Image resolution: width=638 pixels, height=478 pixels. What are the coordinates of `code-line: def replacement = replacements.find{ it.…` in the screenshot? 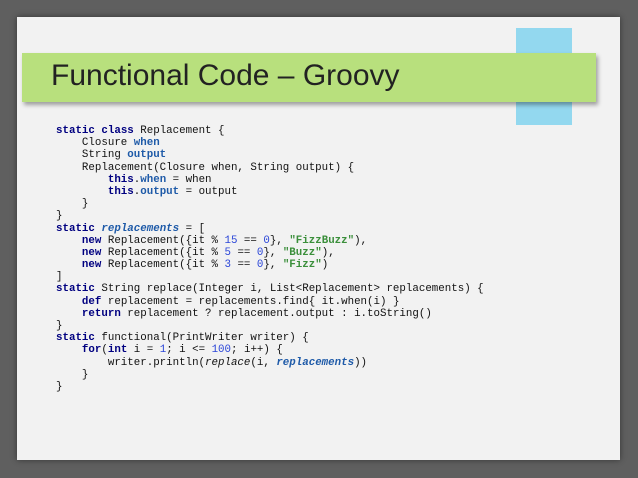 It's located at (270, 302).